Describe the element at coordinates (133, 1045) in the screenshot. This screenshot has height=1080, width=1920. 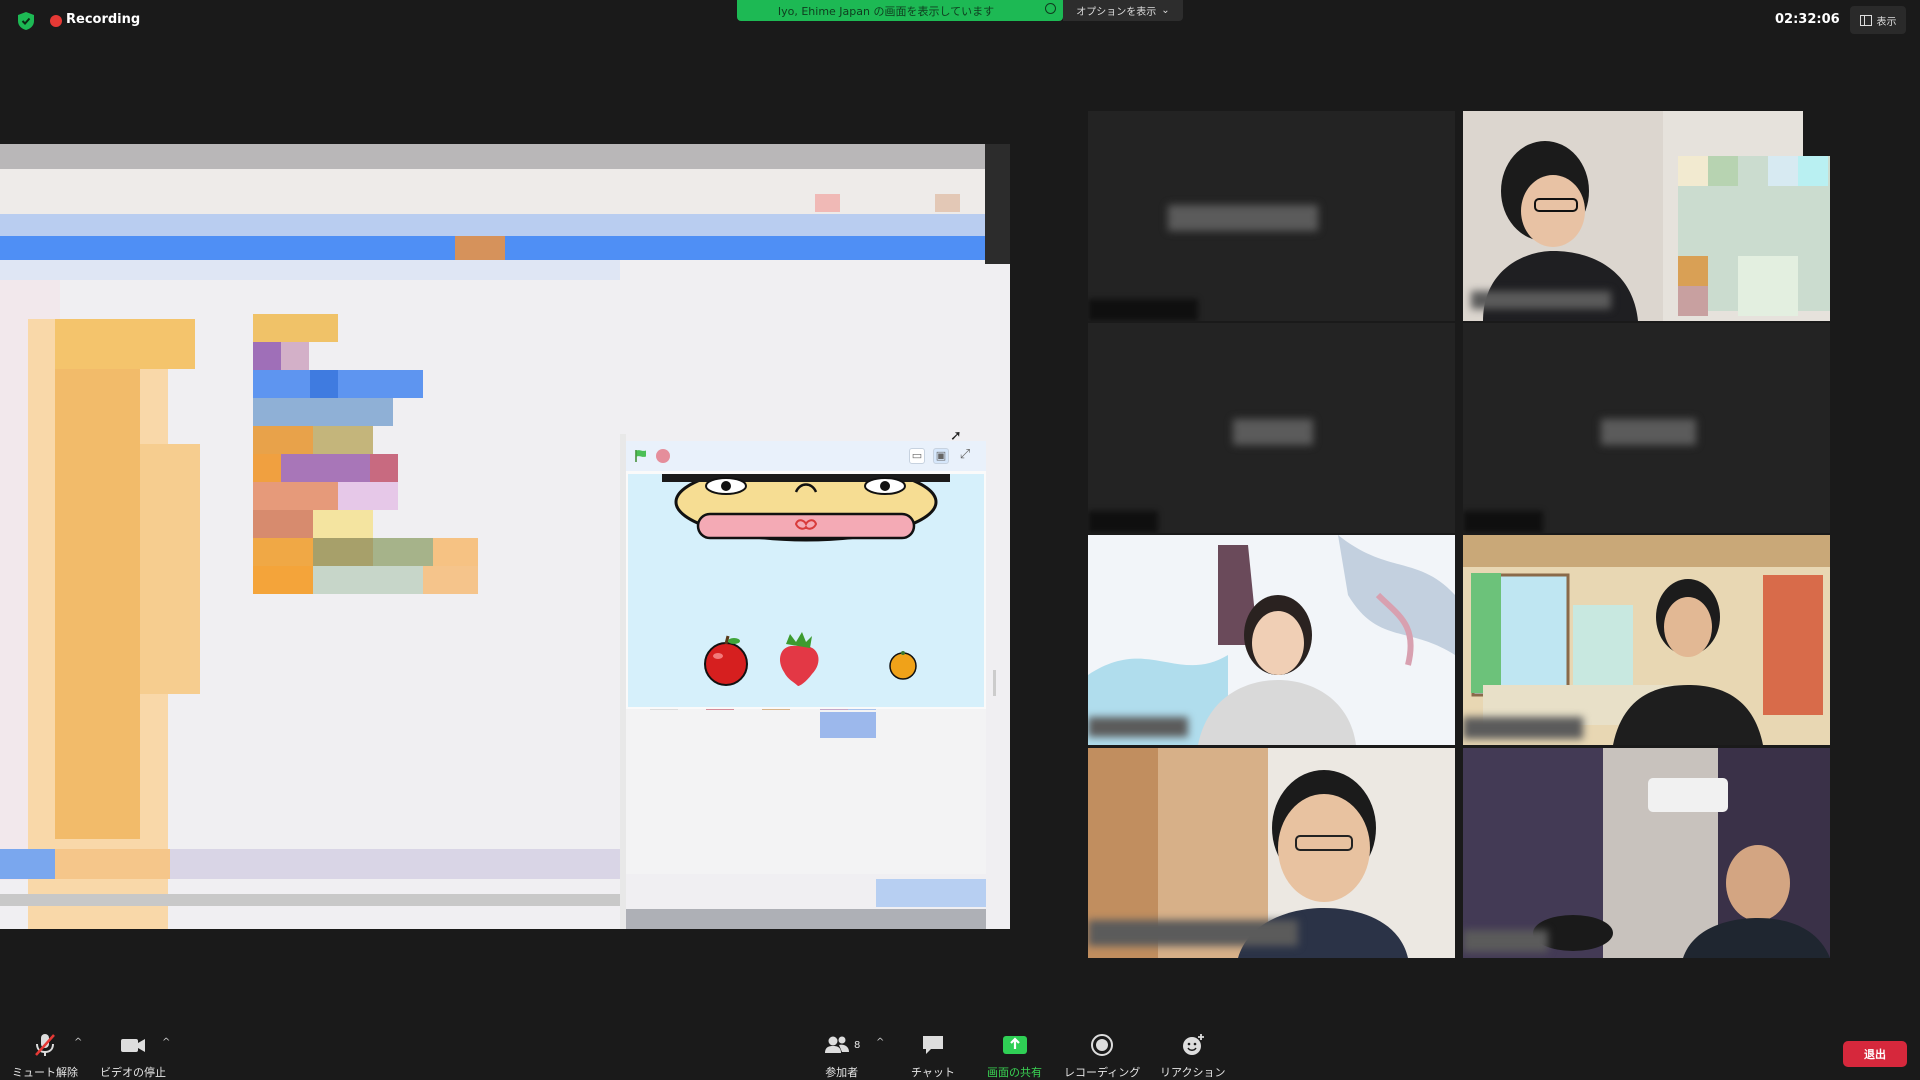
I see `video-camera-icon` at that location.